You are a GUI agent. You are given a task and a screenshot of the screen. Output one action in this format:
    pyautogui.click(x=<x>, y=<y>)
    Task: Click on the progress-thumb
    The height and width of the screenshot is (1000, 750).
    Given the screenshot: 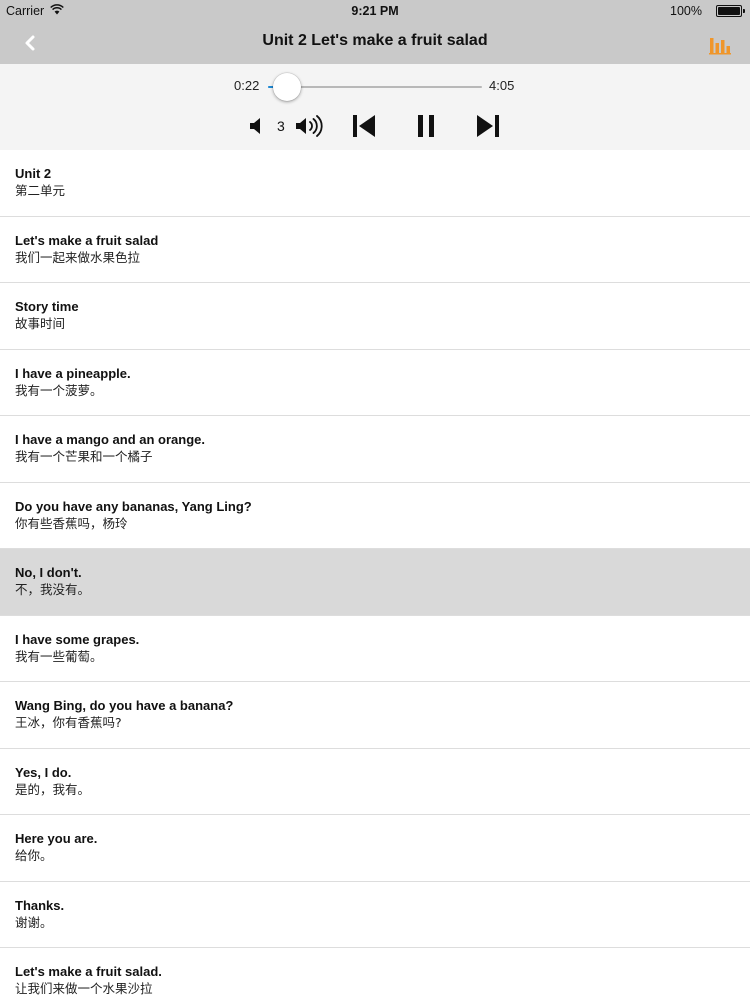 What is the action you would take?
    pyautogui.click(x=287, y=87)
    